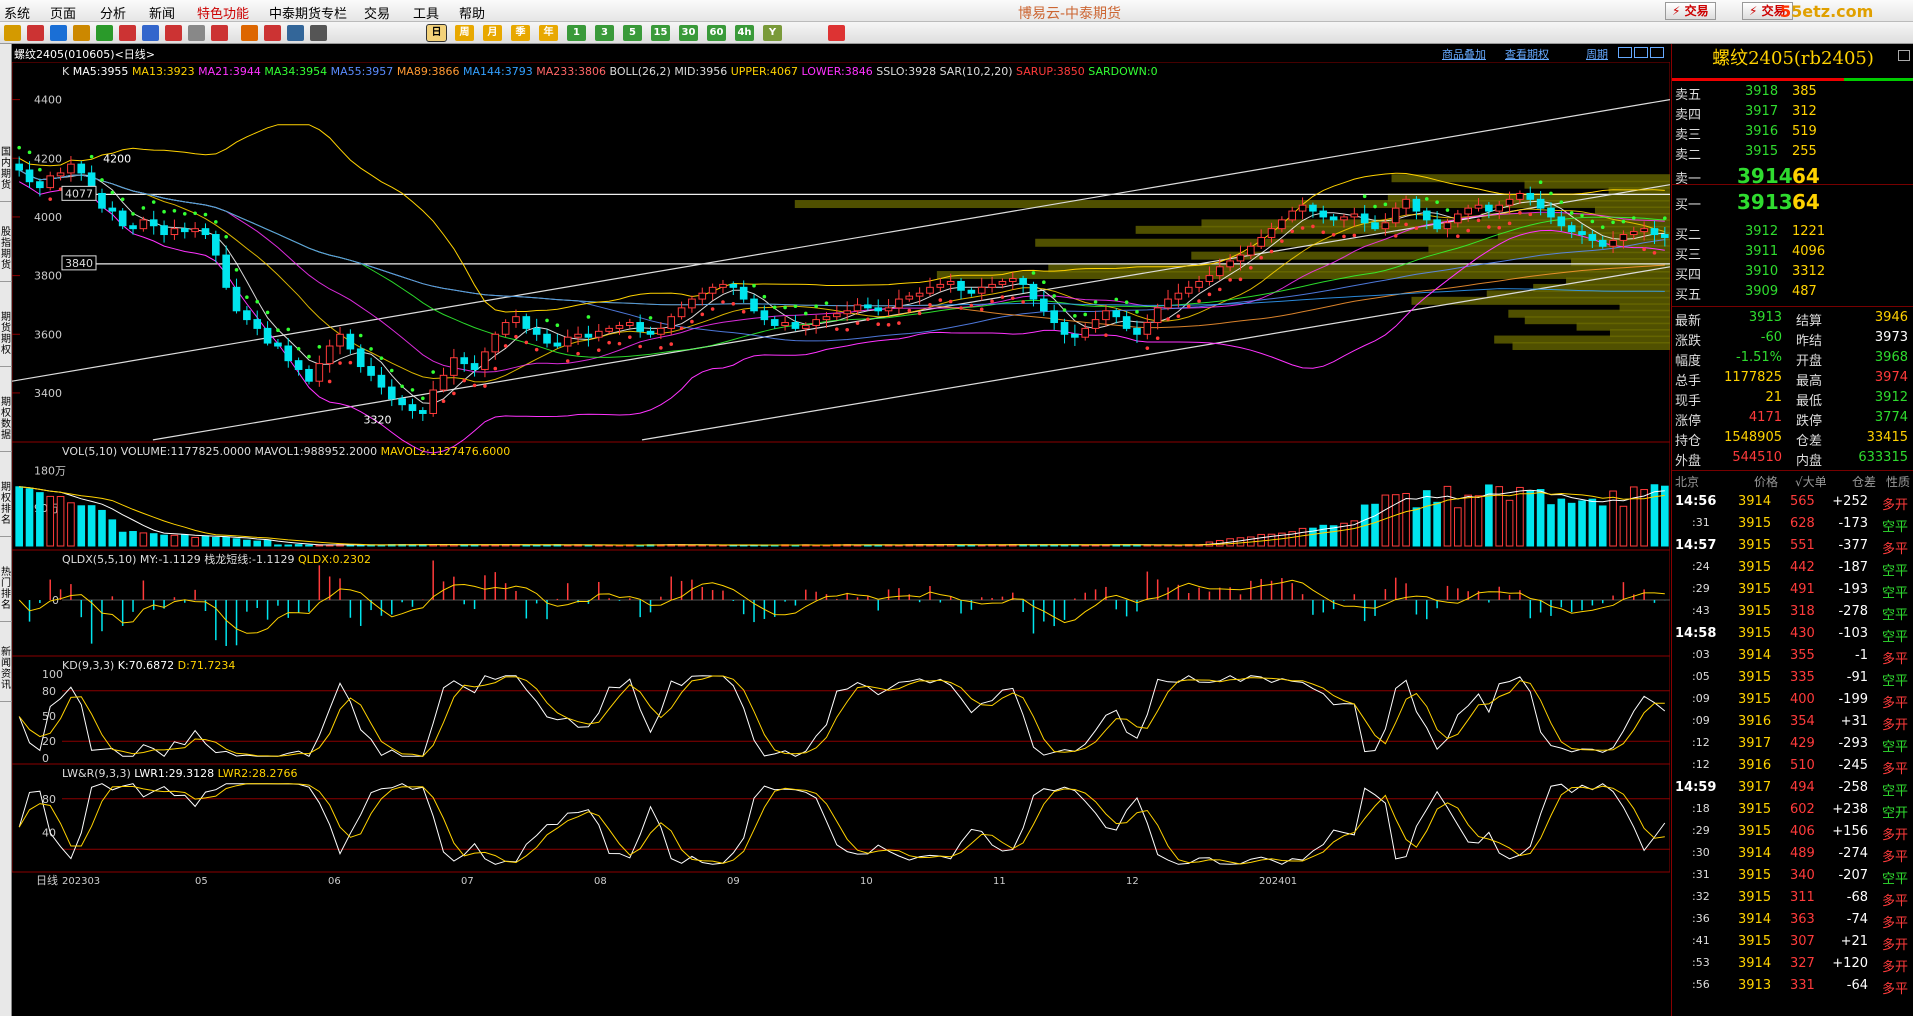 This screenshot has width=1913, height=1016. I want to click on tick-row: :31 3915 628 -173 空平, so click(1792, 524).